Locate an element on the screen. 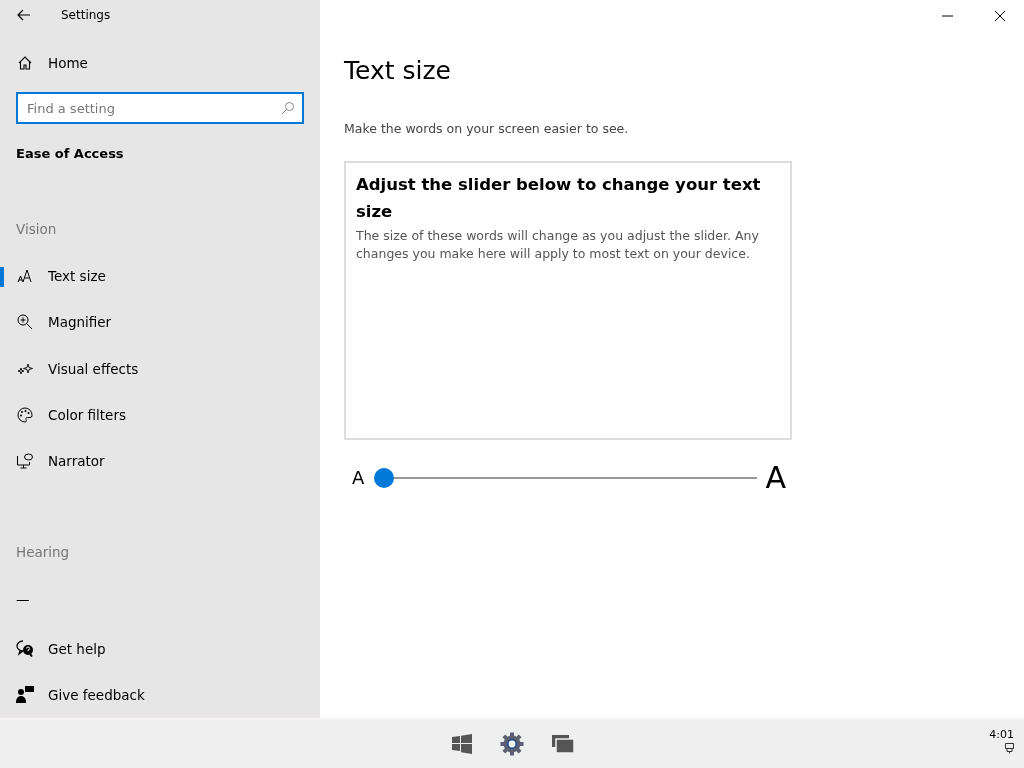 The height and width of the screenshot is (768, 1024). sidebar-item: Magnifier is located at coordinates (160, 322).